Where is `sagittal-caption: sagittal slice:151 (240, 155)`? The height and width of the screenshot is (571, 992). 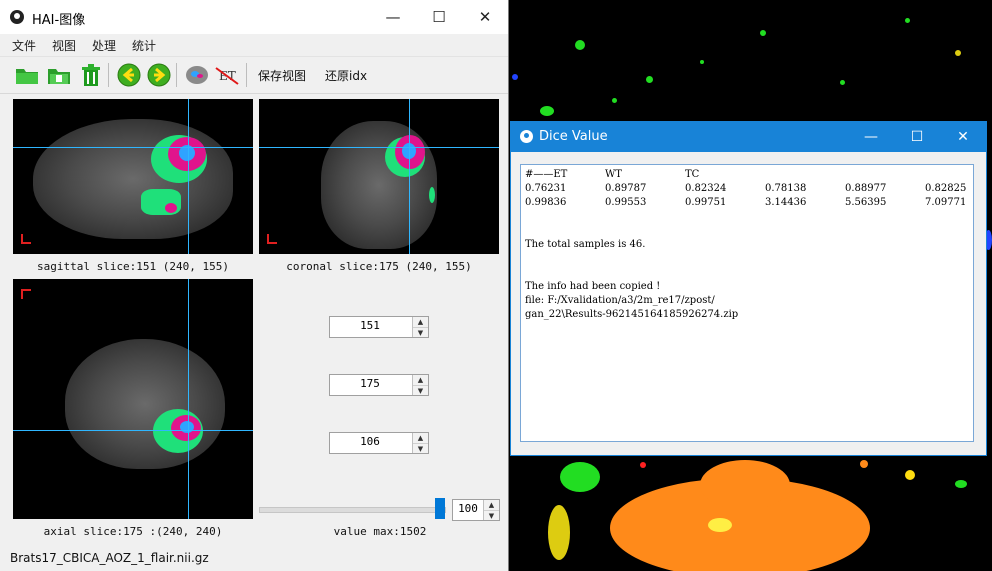 sagittal-caption: sagittal slice:151 (240, 155) is located at coordinates (133, 266).